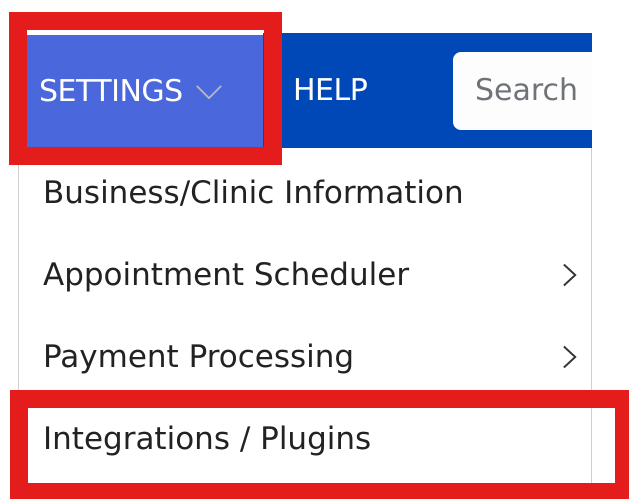  I want to click on menu-item: Payment Processing, so click(305, 357).